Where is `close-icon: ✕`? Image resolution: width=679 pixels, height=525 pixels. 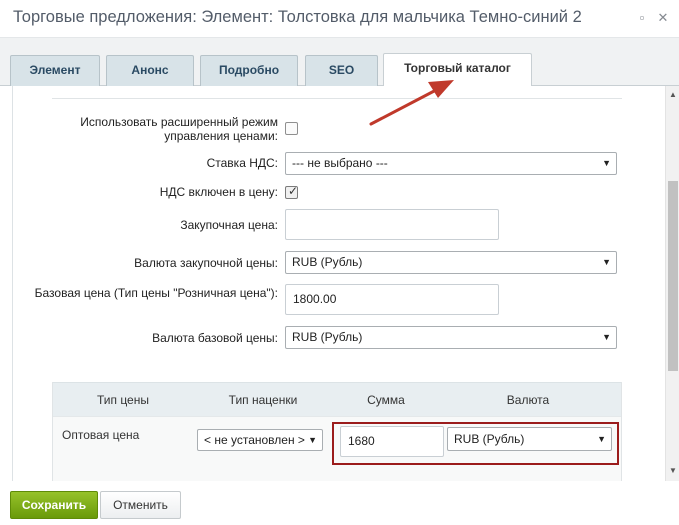 close-icon: ✕ is located at coordinates (663, 18).